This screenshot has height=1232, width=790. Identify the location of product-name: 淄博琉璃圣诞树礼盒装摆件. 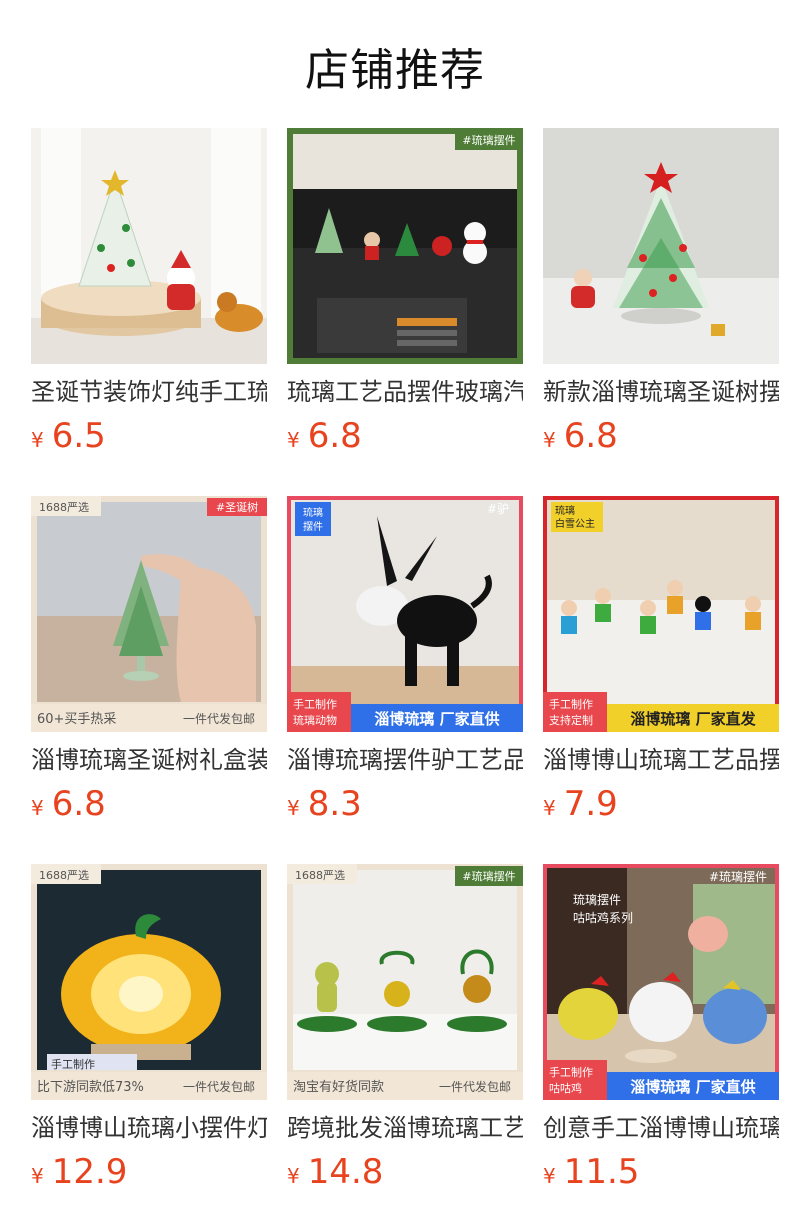
(149, 760).